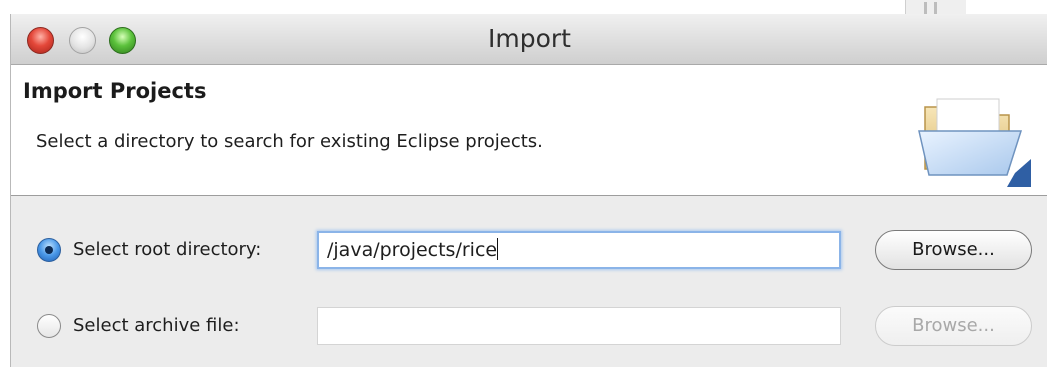 Image resolution: width=1047 pixels, height=367 pixels. I want to click on root-directory-input: /java/projects/rice, so click(579, 250).